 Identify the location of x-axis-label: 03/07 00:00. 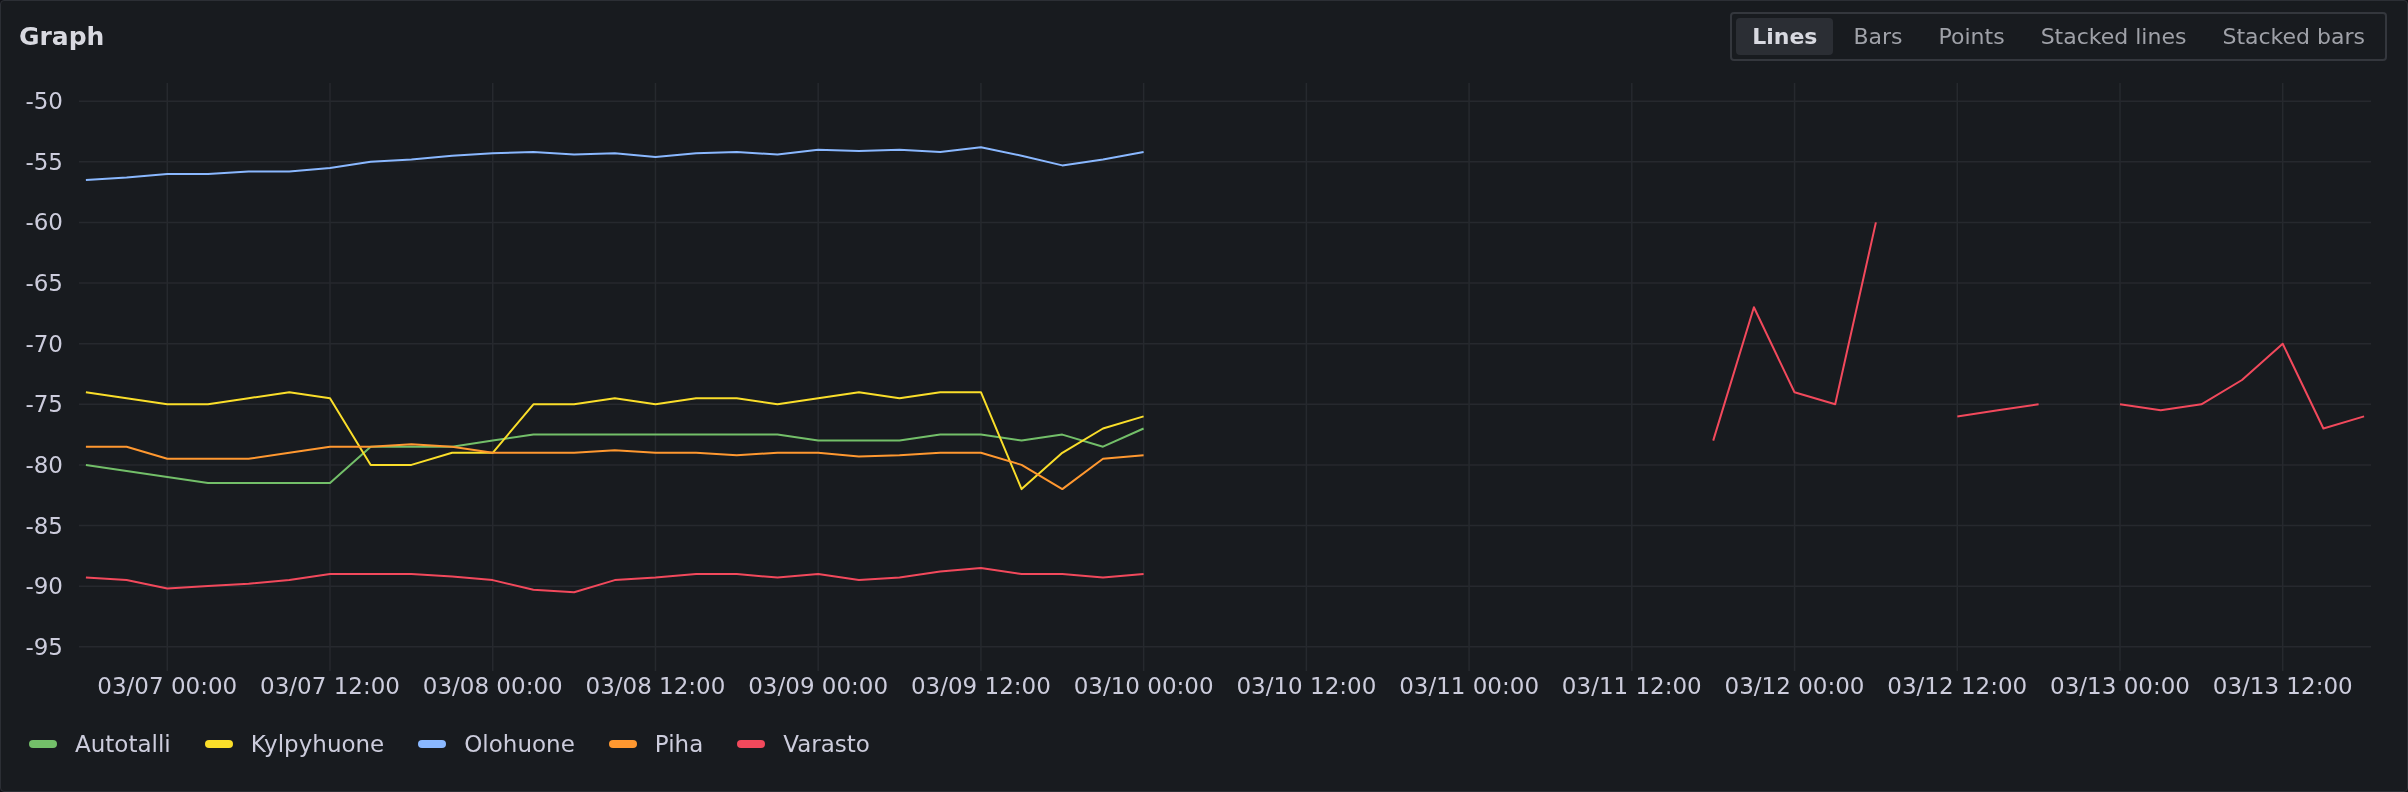
(167, 686).